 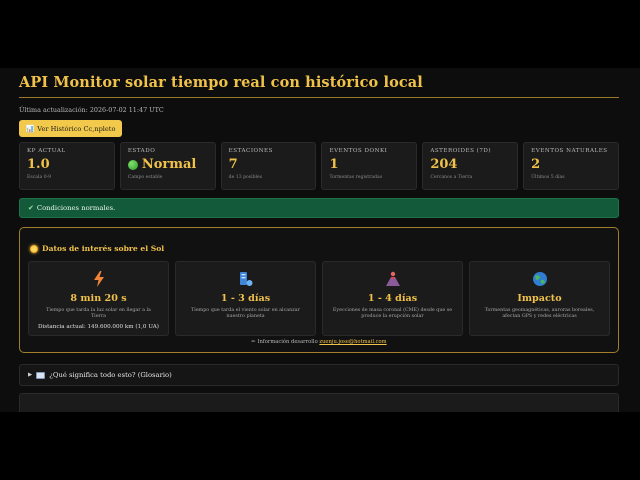 I want to click on green-status-dot-icon, so click(x=132, y=164).